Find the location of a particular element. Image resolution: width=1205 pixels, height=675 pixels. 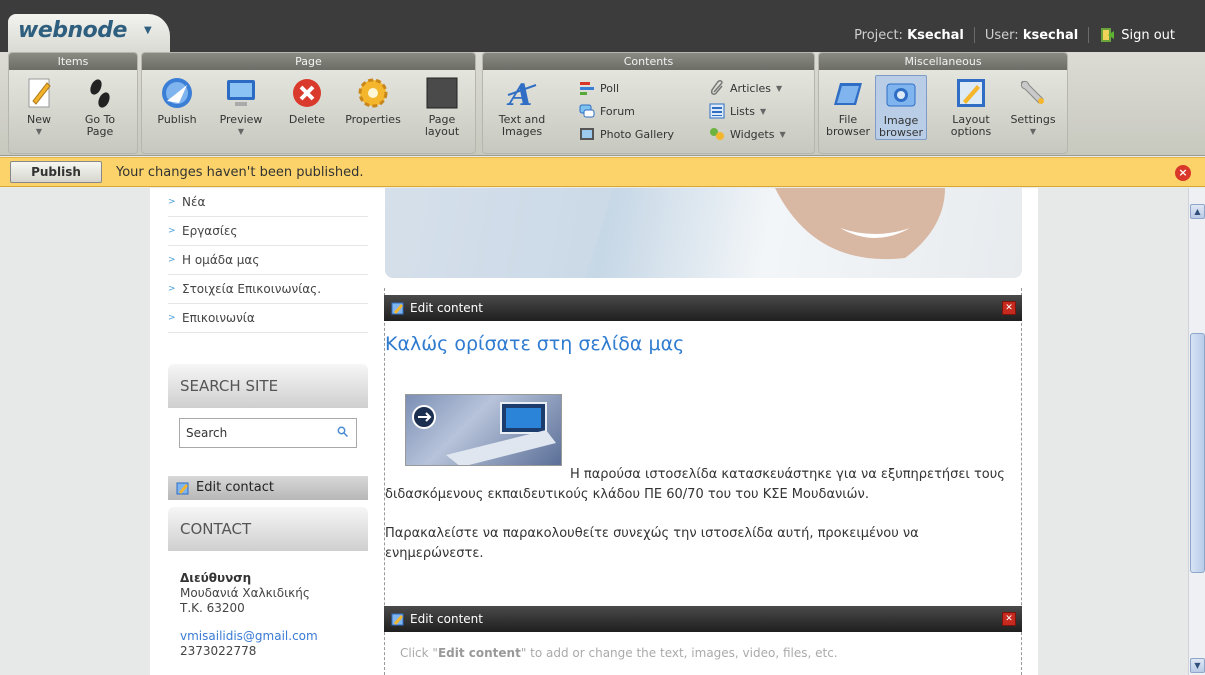

preview-button: Preview ▼ is located at coordinates (241, 106).